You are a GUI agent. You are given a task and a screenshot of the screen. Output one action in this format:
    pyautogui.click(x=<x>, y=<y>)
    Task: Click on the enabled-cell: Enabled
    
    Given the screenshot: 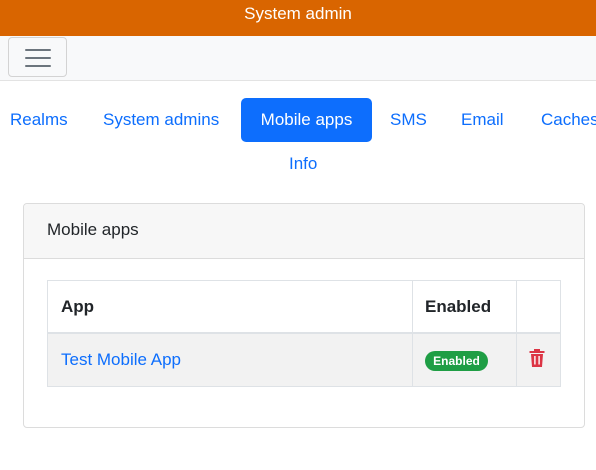 What is the action you would take?
    pyautogui.click(x=464, y=360)
    